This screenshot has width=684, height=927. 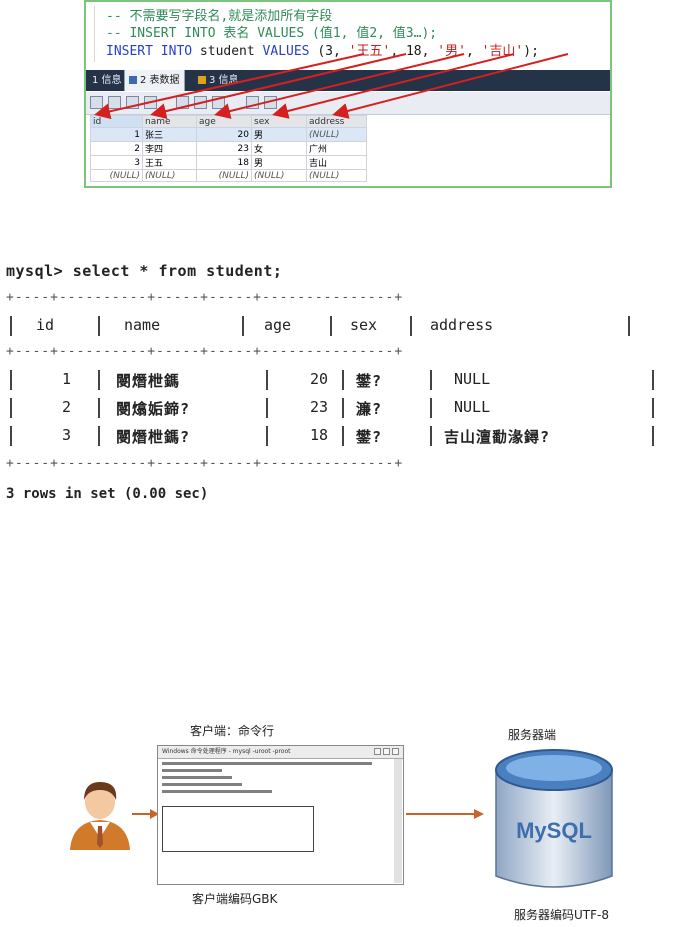 I want to click on client-cmd-window: Windows 命令处理程序 - mysql -uroot -proot, so click(x=280, y=815).